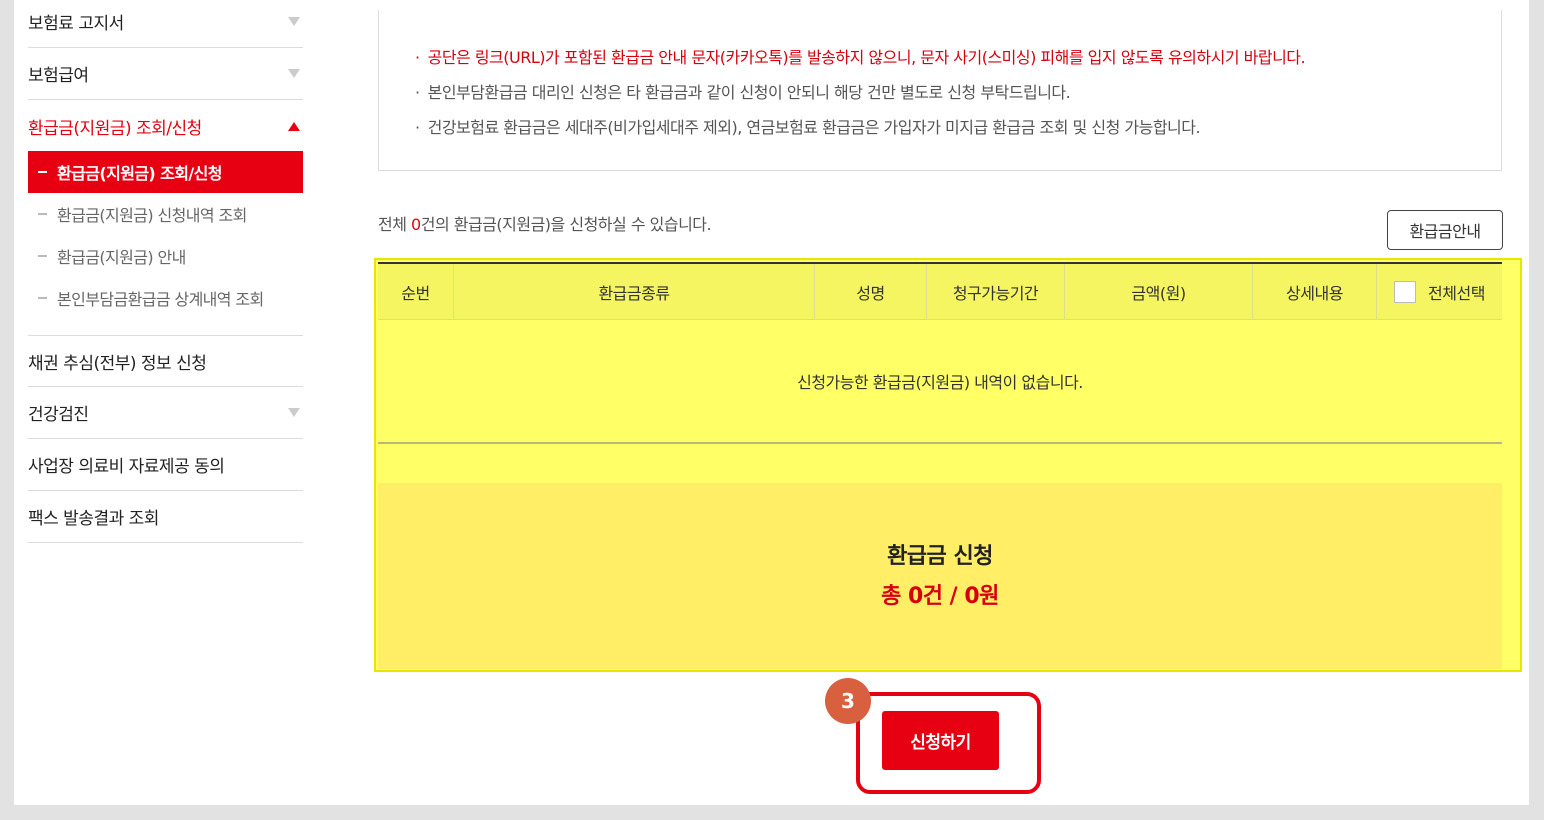 Image resolution: width=1544 pixels, height=820 pixels. I want to click on column-header-period: 청구가능기간, so click(996, 292).